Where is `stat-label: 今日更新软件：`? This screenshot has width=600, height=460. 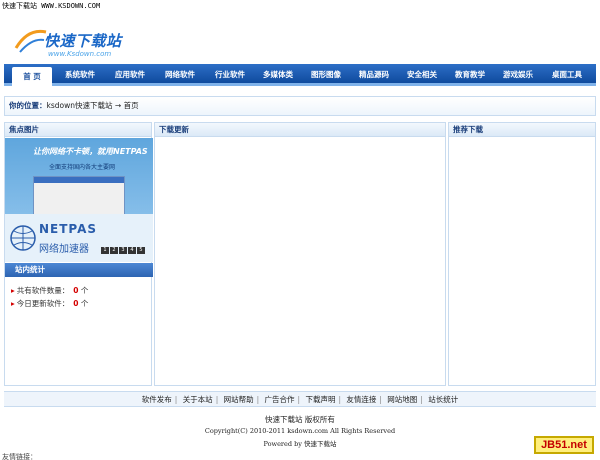
stat-label: 今日更新软件： is located at coordinates (43, 303).